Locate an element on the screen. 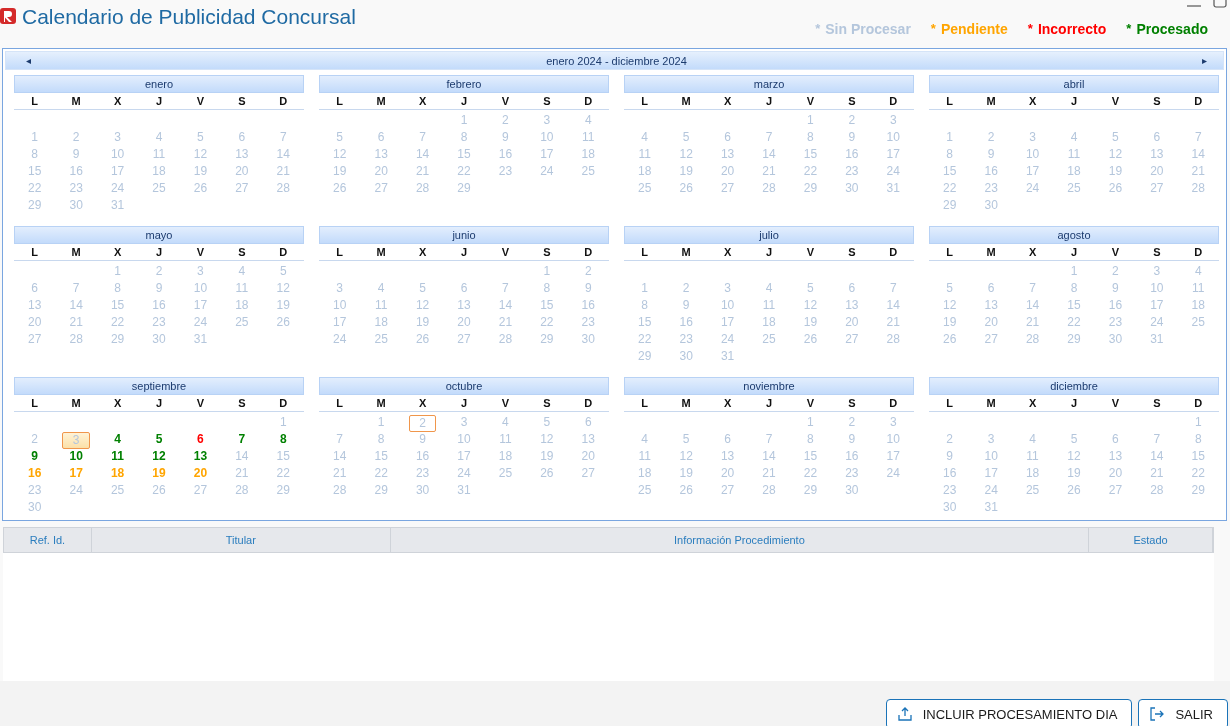 The image size is (1230, 726). column-header: Estado is located at coordinates (1151, 540).